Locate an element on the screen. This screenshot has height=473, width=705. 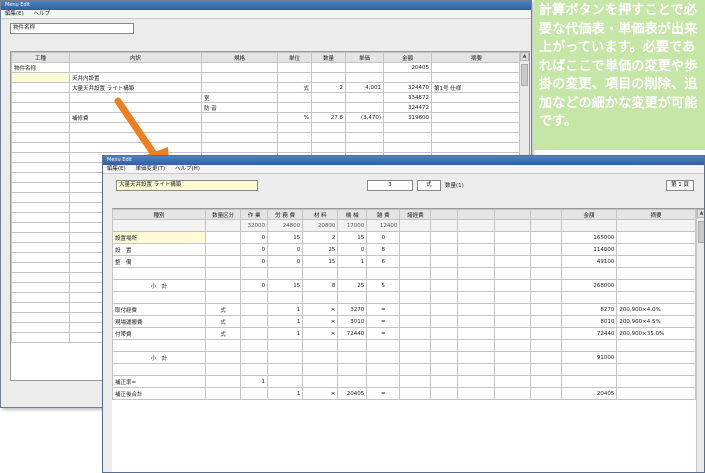
table-cell: 200,900×4.5% is located at coordinates (656, 321).